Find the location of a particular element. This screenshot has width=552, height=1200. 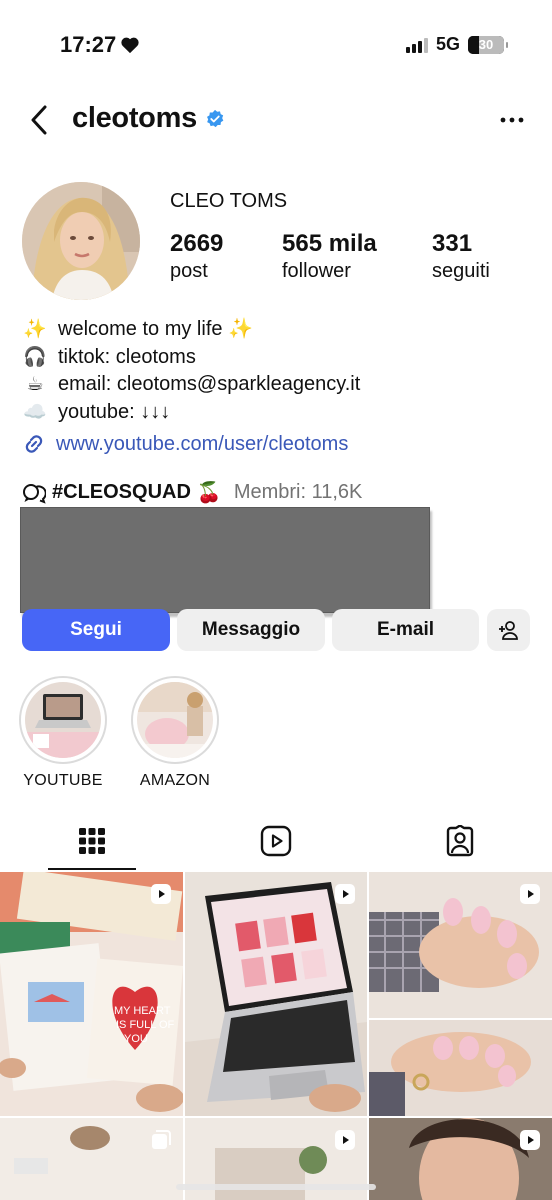

more-options-button is located at coordinates (512, 120).